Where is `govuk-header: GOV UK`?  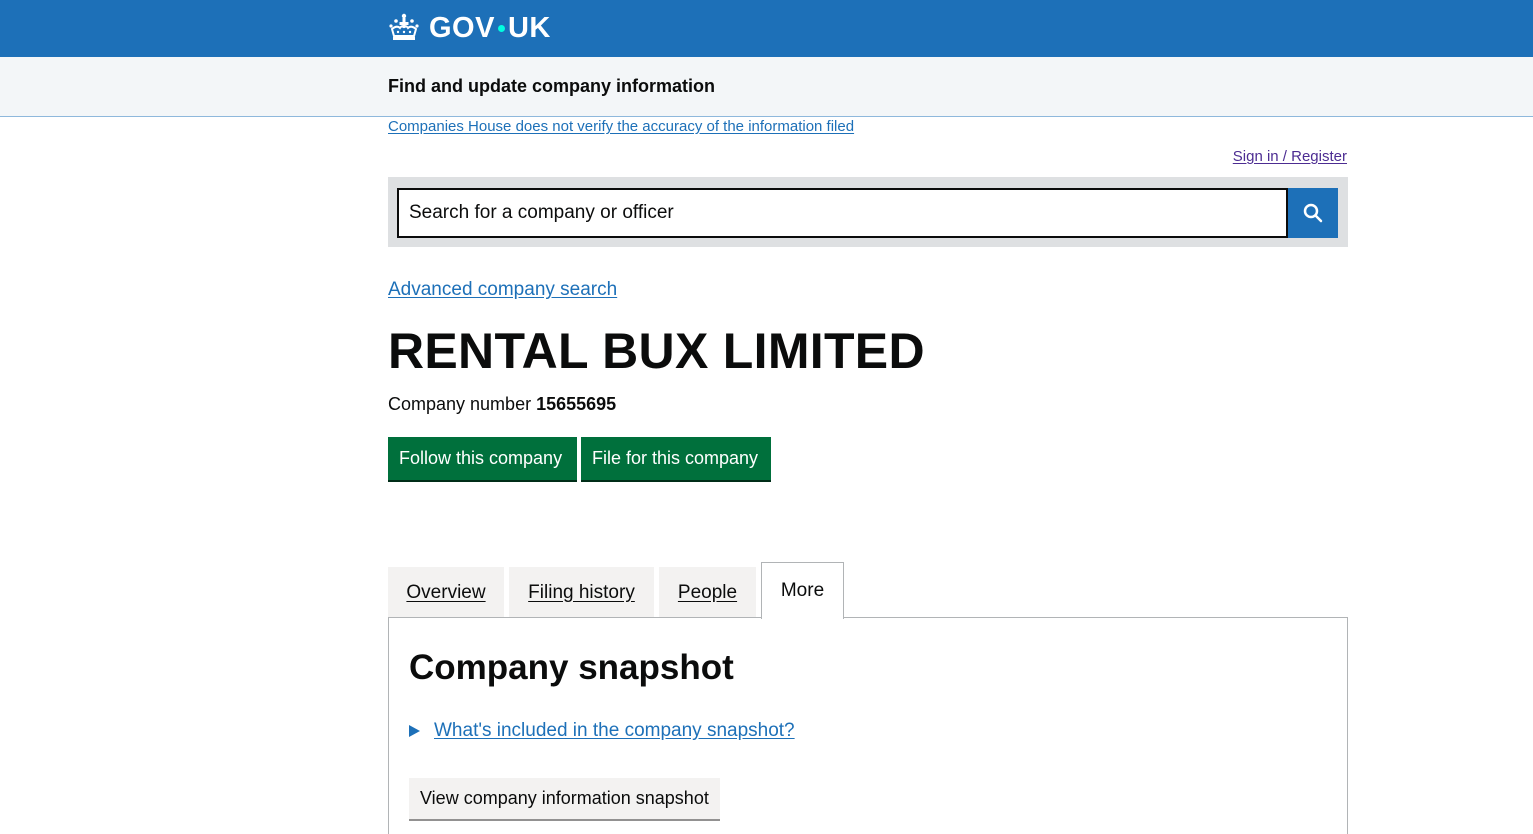 govuk-header: GOV UK is located at coordinates (766, 28).